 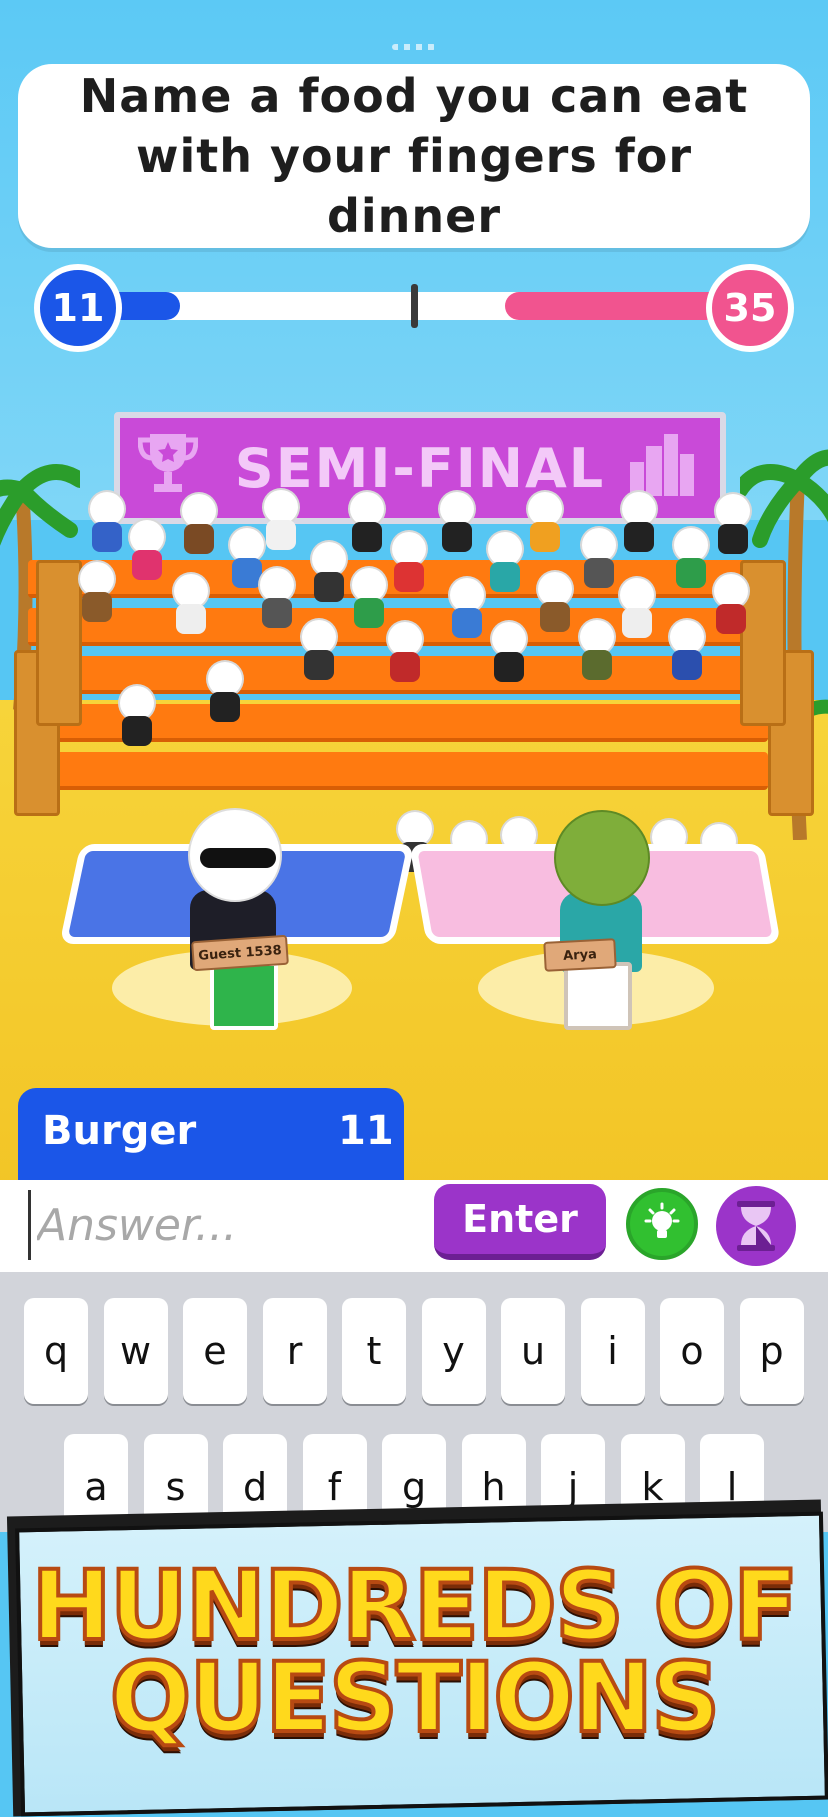 What do you see at coordinates (598, 996) in the screenshot?
I see `lectern-right` at bounding box center [598, 996].